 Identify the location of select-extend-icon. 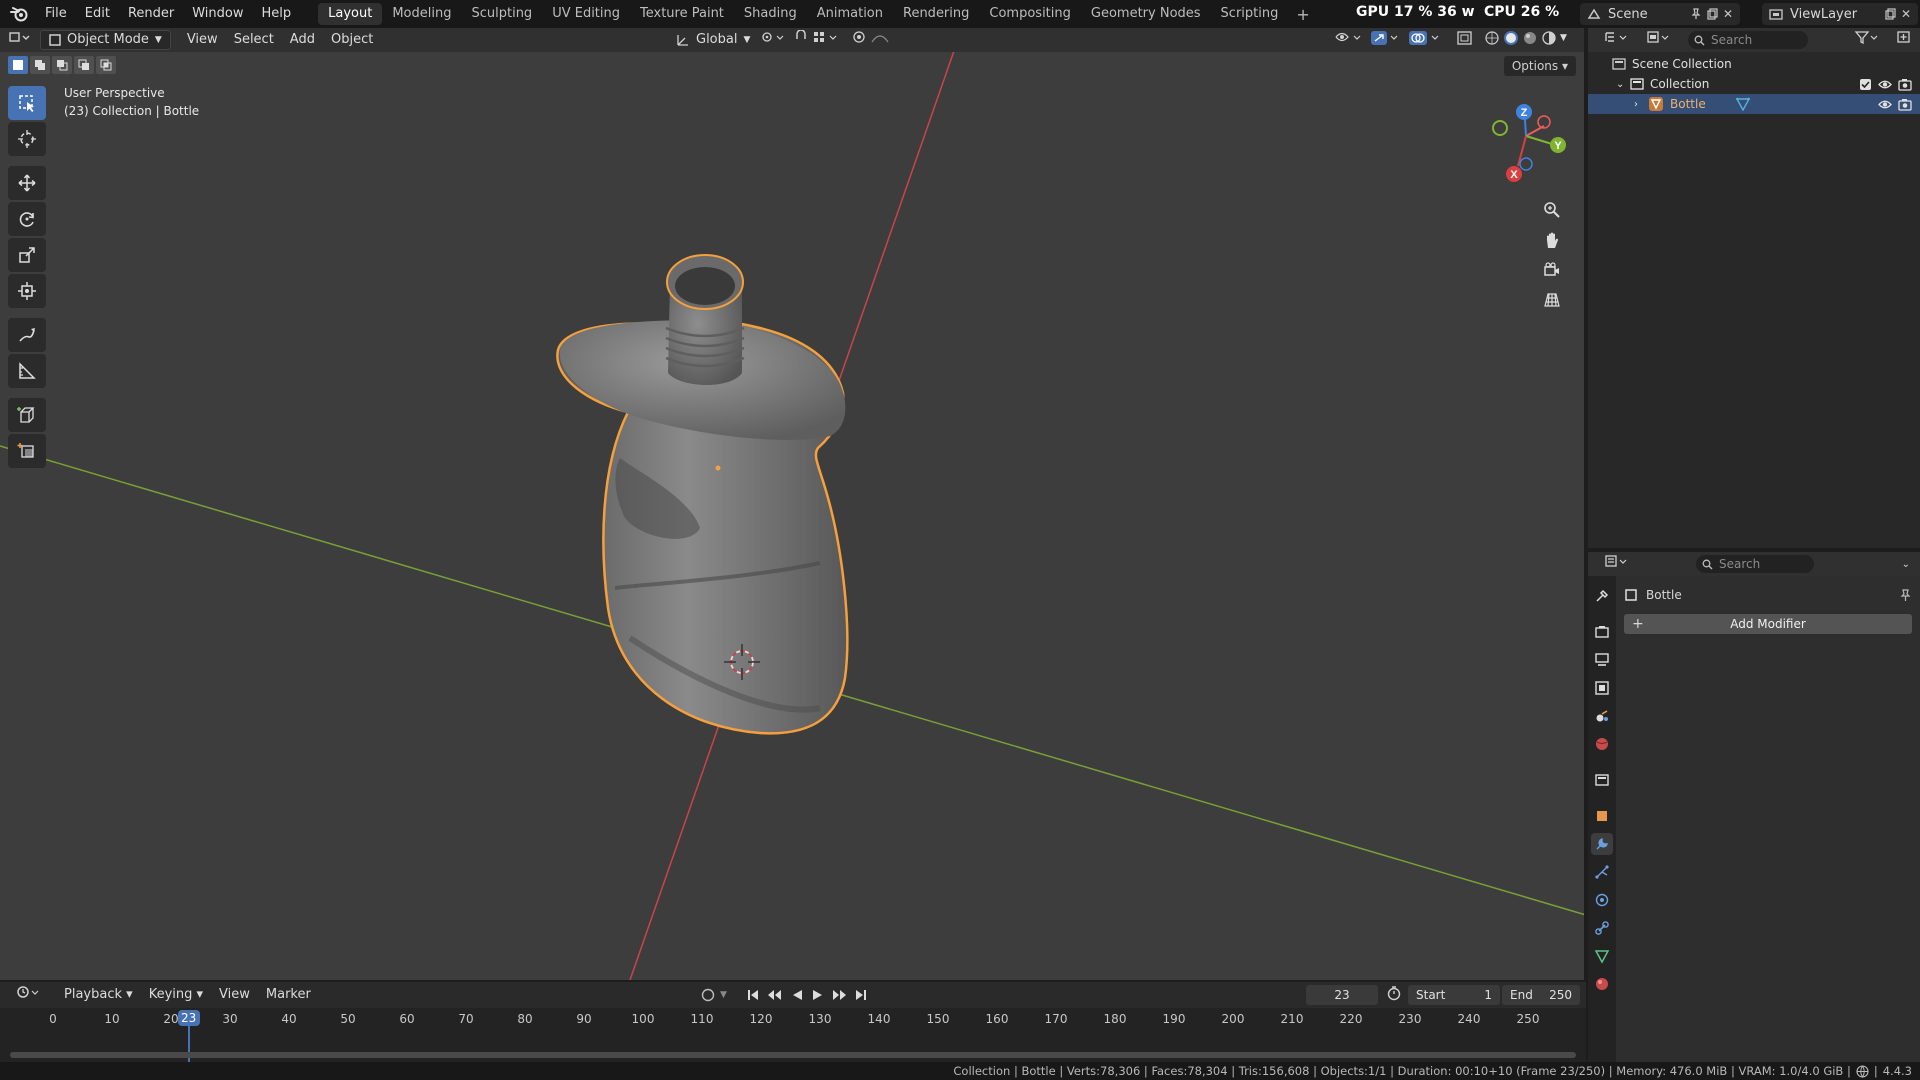
(40, 65).